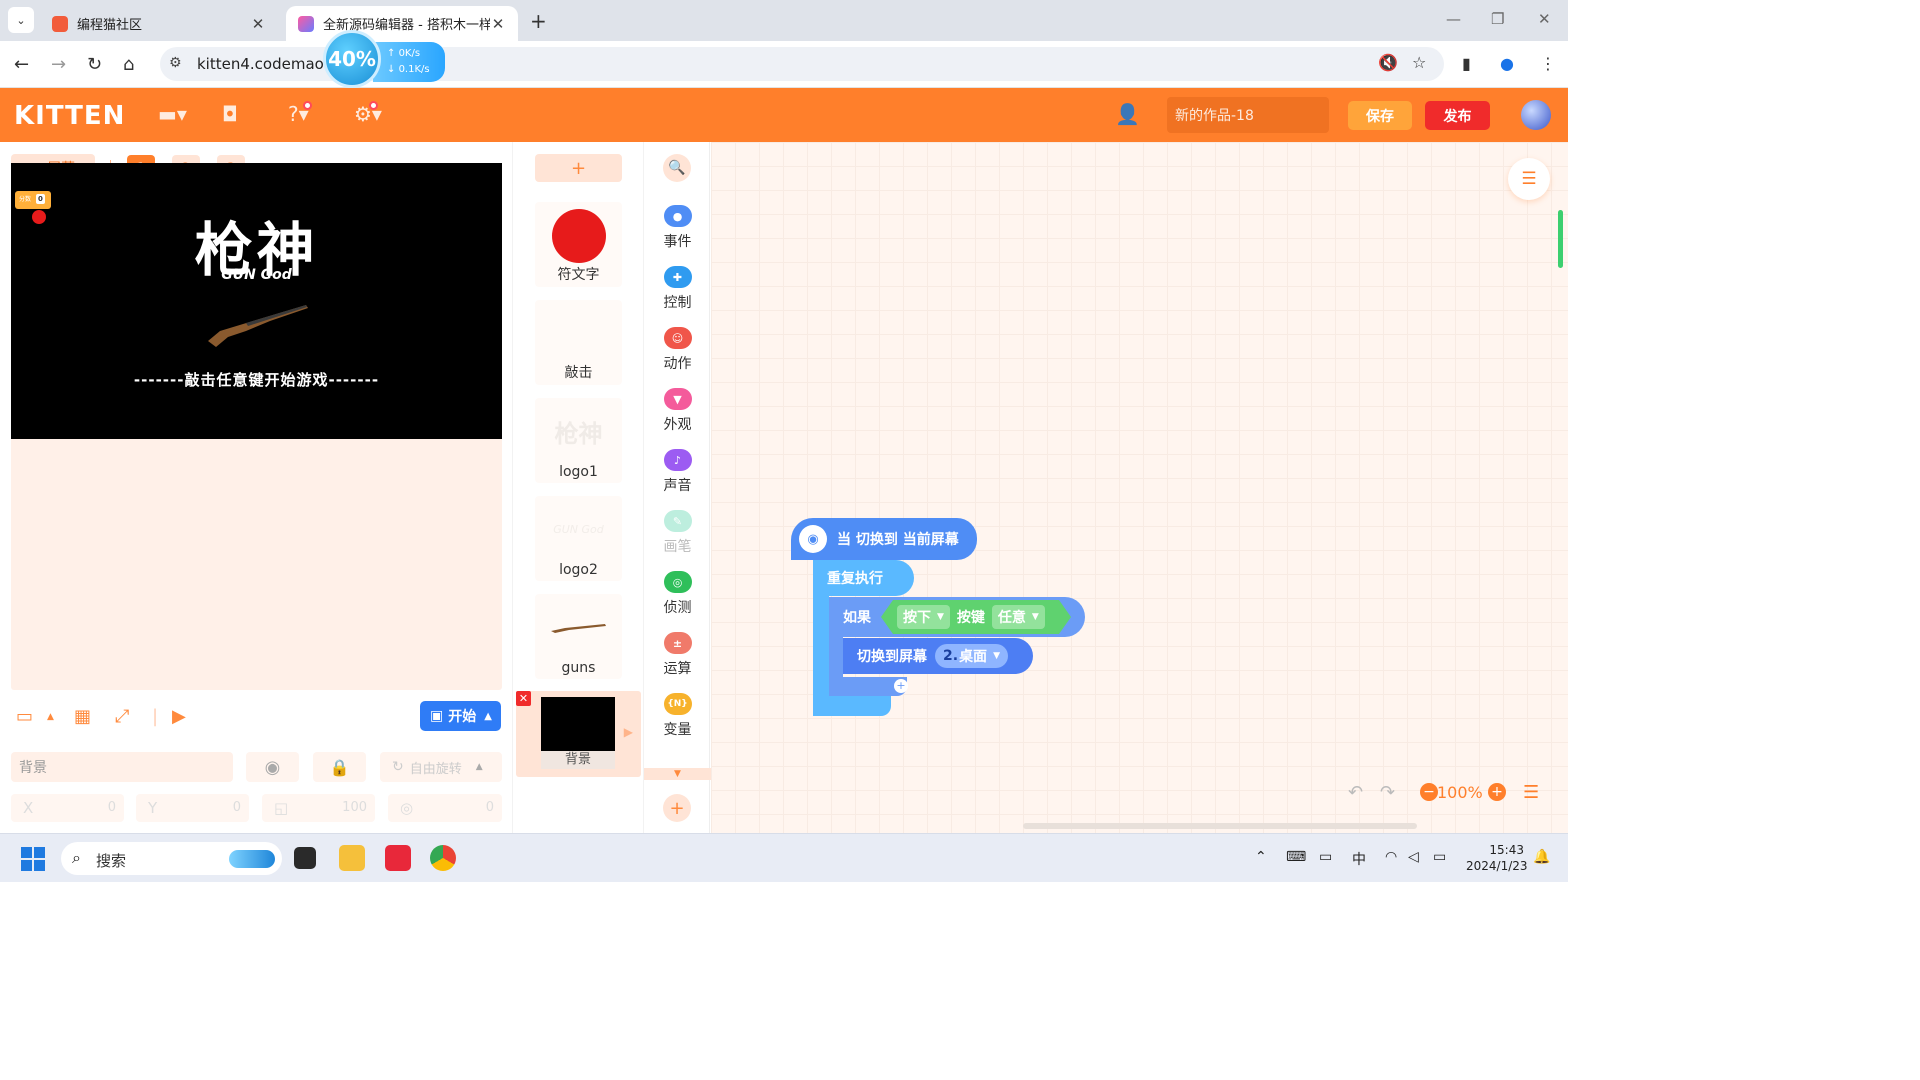 The width and height of the screenshot is (1920, 1080). What do you see at coordinates (33, 859) in the screenshot?
I see `windows-start-icon` at bounding box center [33, 859].